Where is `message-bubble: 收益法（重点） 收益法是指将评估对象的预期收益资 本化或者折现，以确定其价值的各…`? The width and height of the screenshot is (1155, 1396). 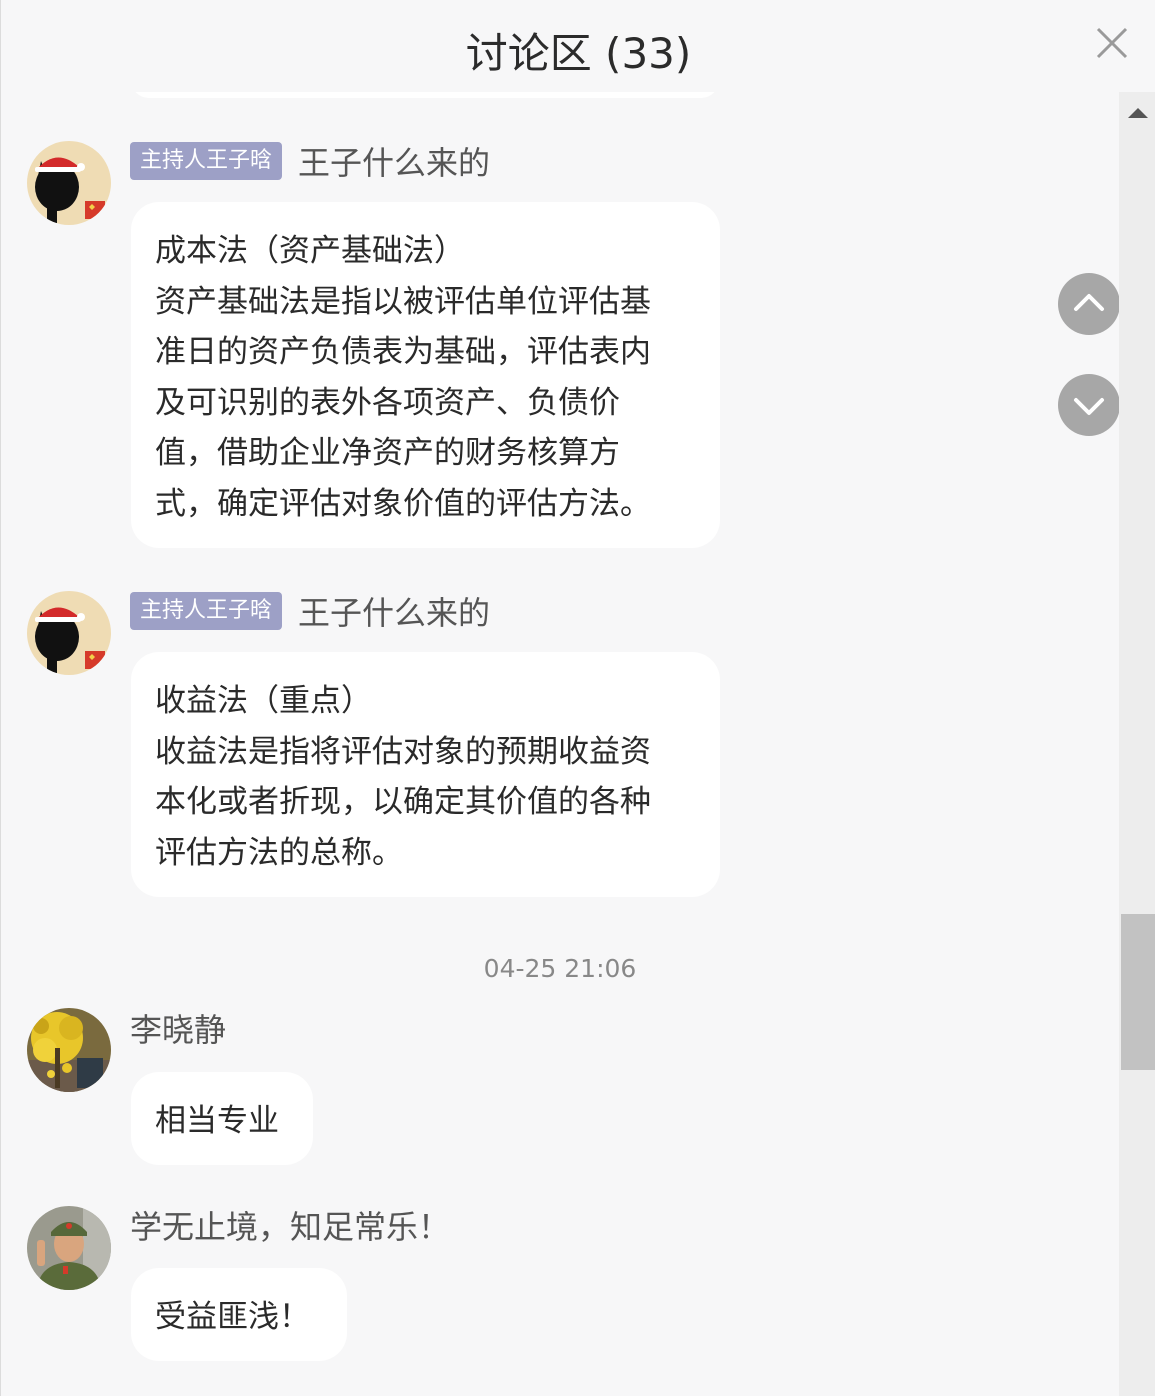 message-bubble: 收益法（重点） 收益法是指将评估对象的预期收益资 本化或者折现，以确定其价值的各… is located at coordinates (425, 774).